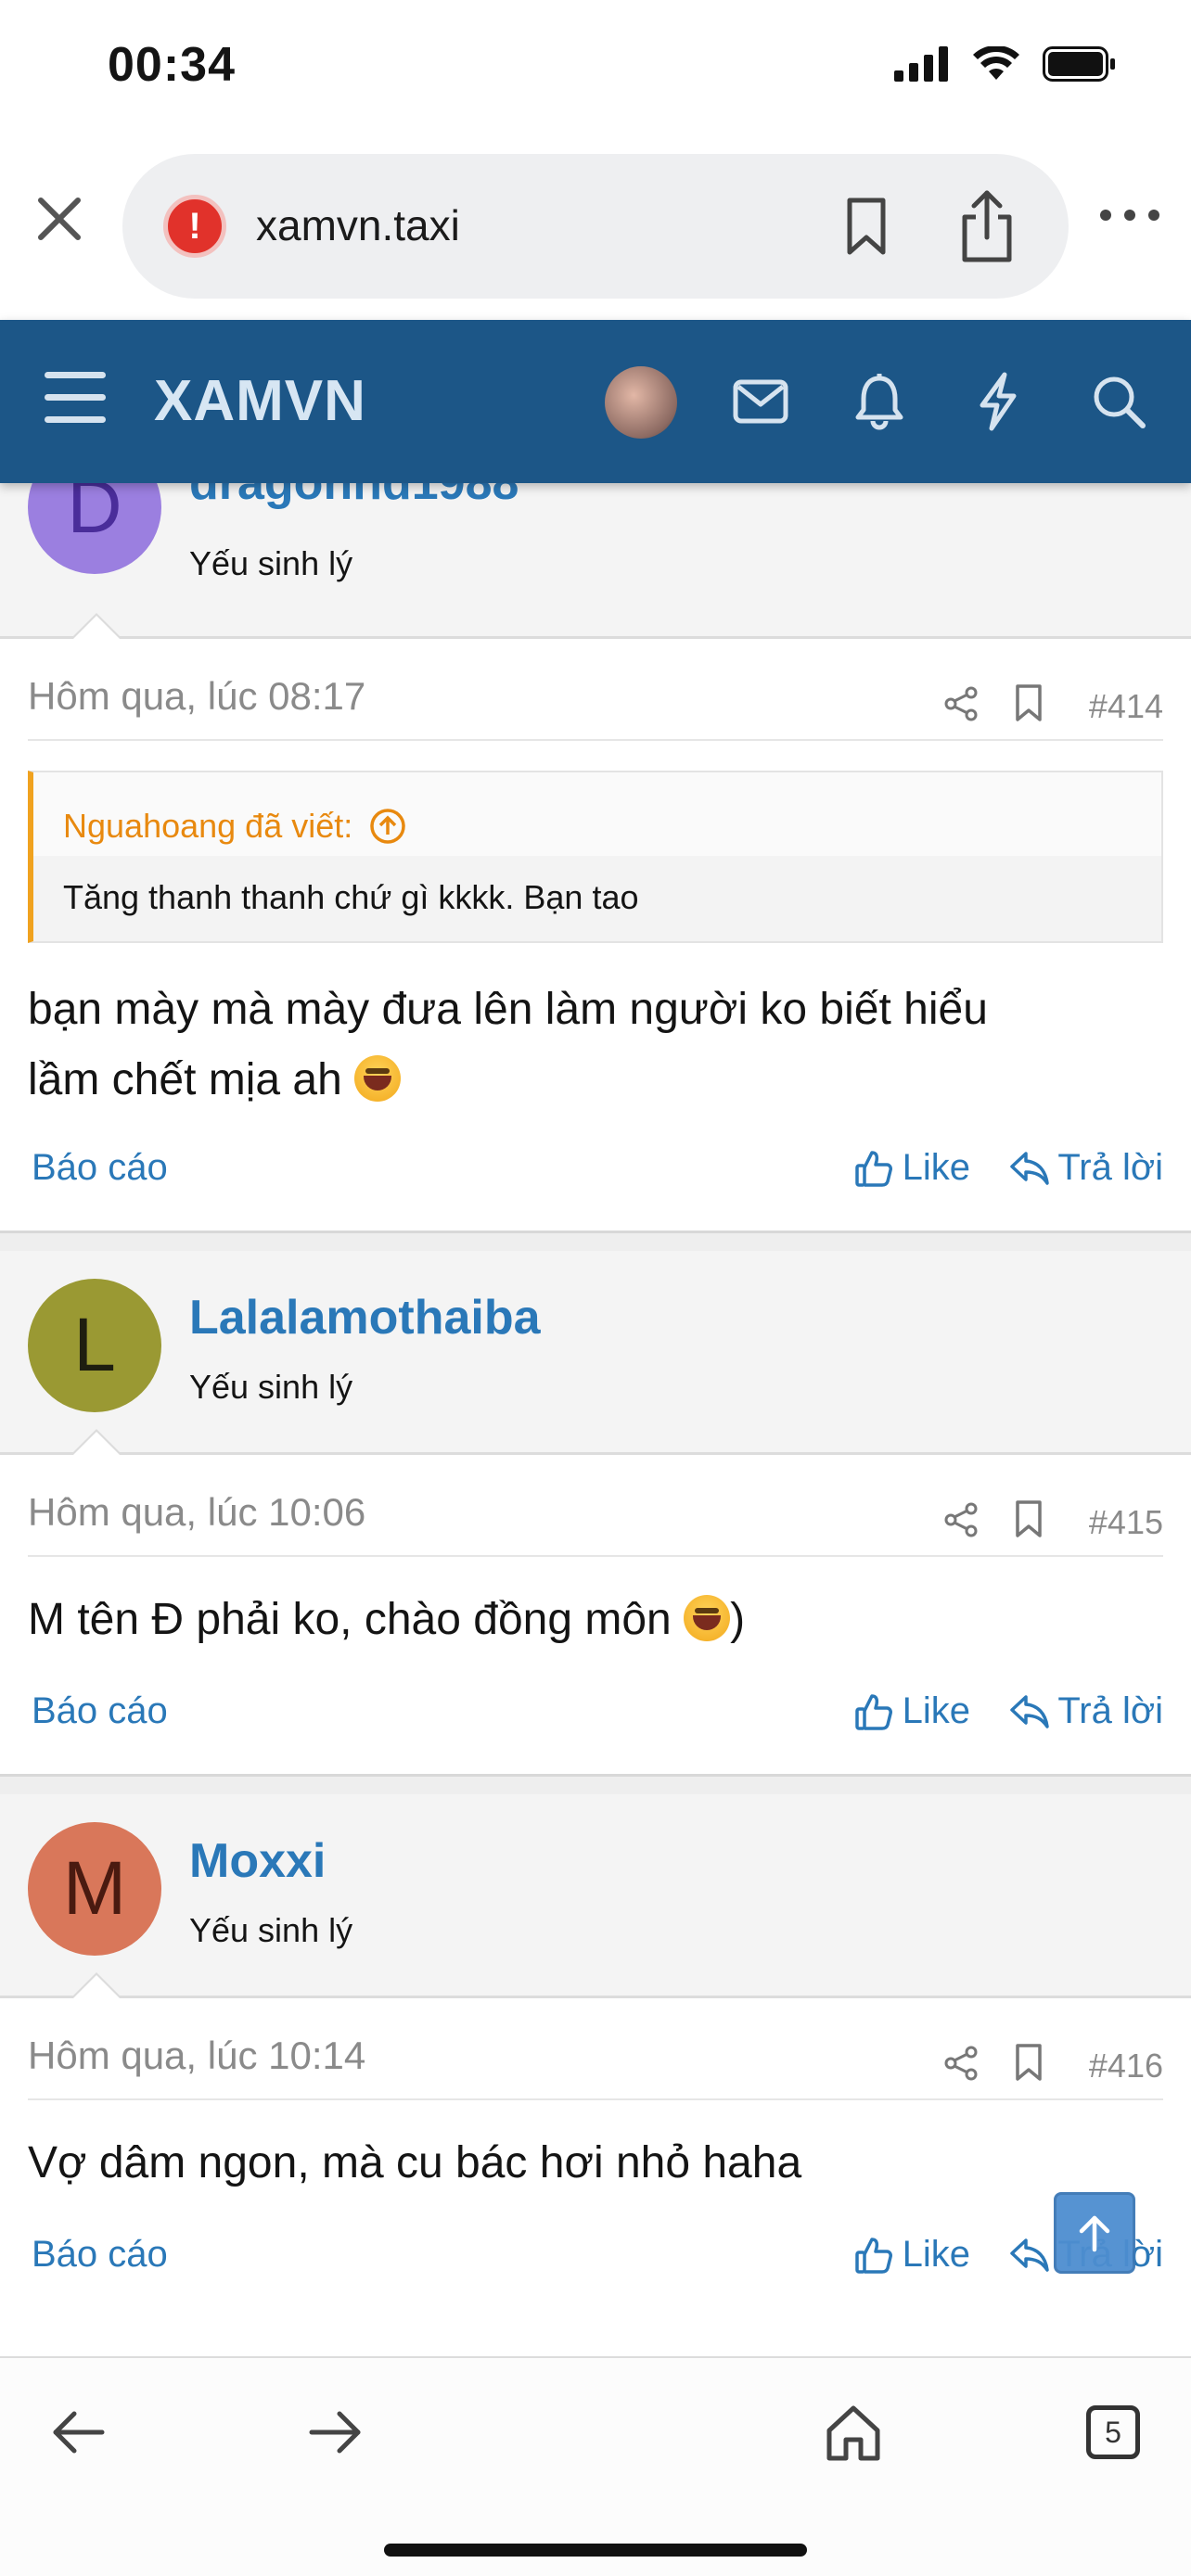 The width and height of the screenshot is (1191, 2576). What do you see at coordinates (194, 227) in the screenshot?
I see `warning-icon: !` at bounding box center [194, 227].